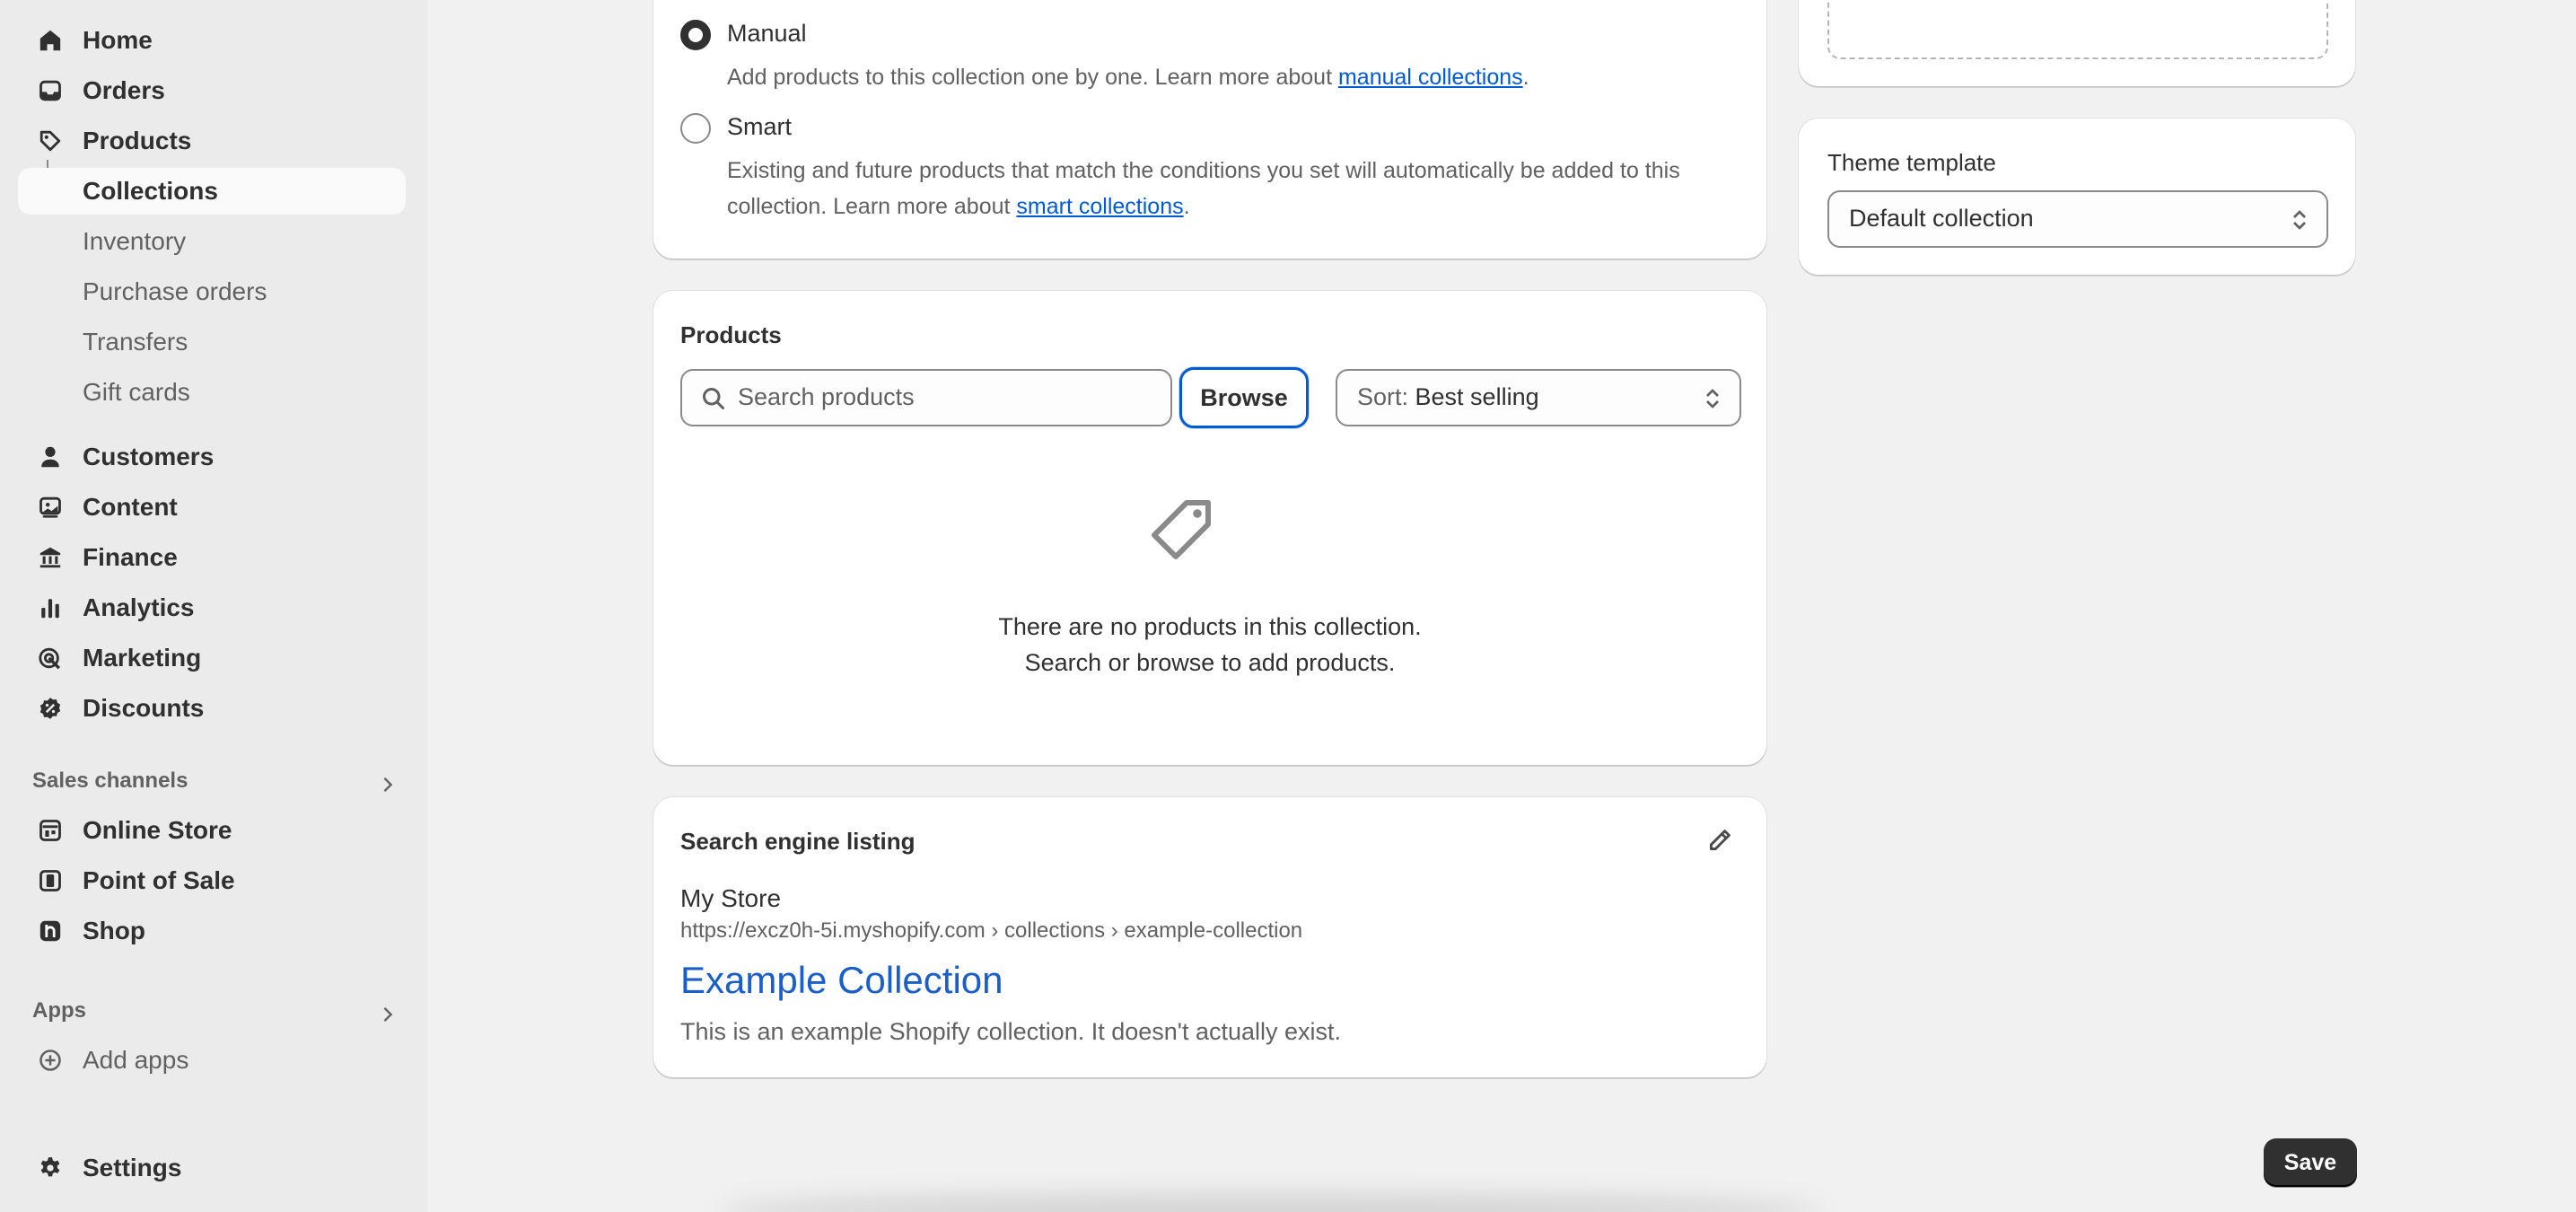 The image size is (2576, 1212). I want to click on theme-template-card: Theme template Default collection, so click(2077, 197).